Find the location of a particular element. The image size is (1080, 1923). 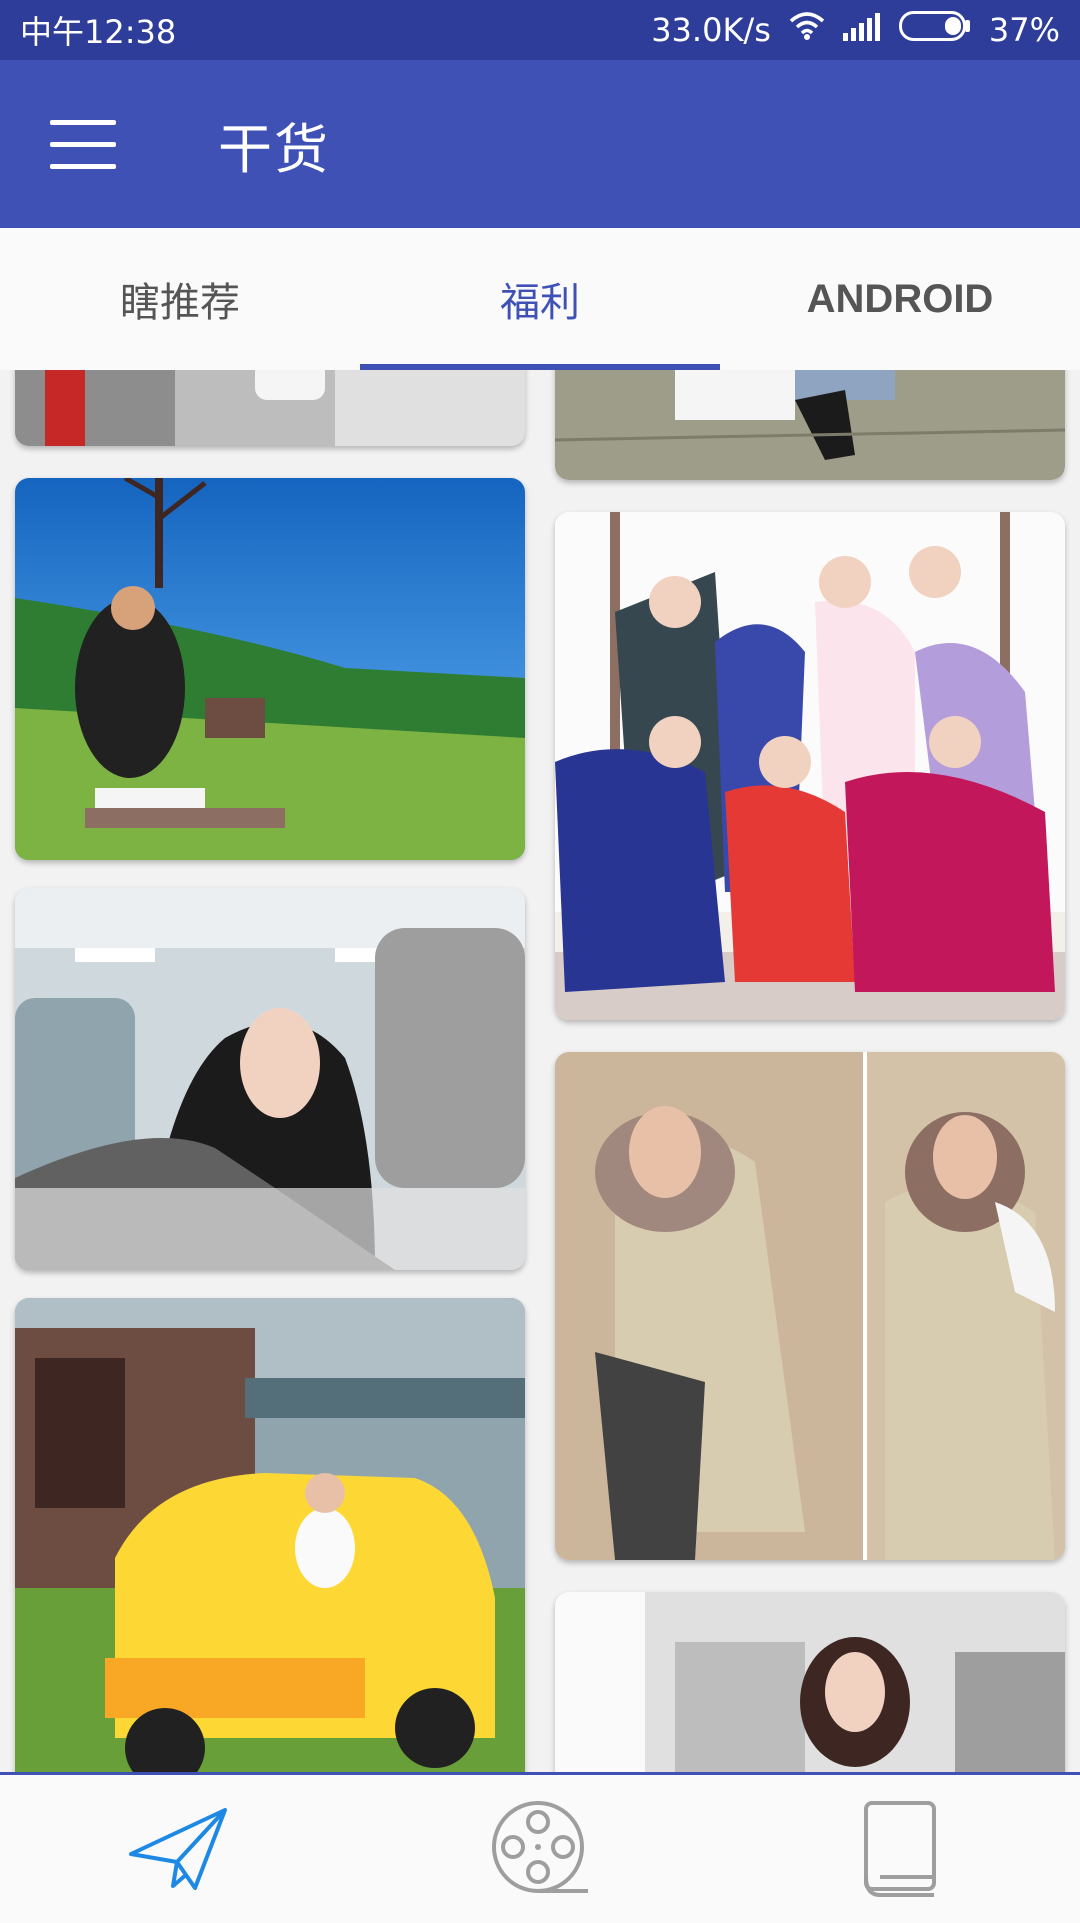

tab-welfare: 福利 is located at coordinates (540, 299).